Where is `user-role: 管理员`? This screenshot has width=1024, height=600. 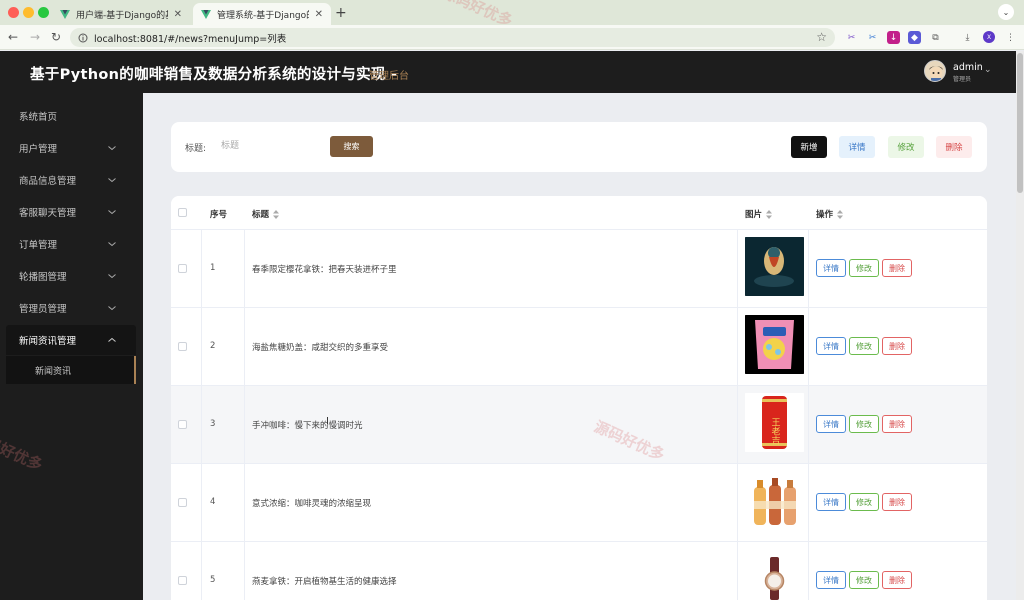 user-role: 管理员 is located at coordinates (962, 79).